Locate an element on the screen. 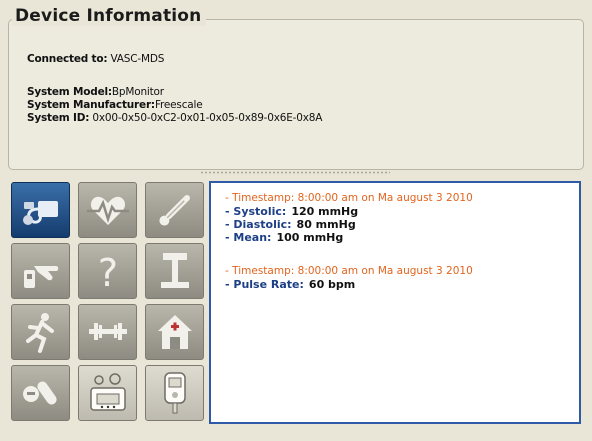 The width and height of the screenshot is (592, 441). tile-weight-scale is located at coordinates (174, 271).